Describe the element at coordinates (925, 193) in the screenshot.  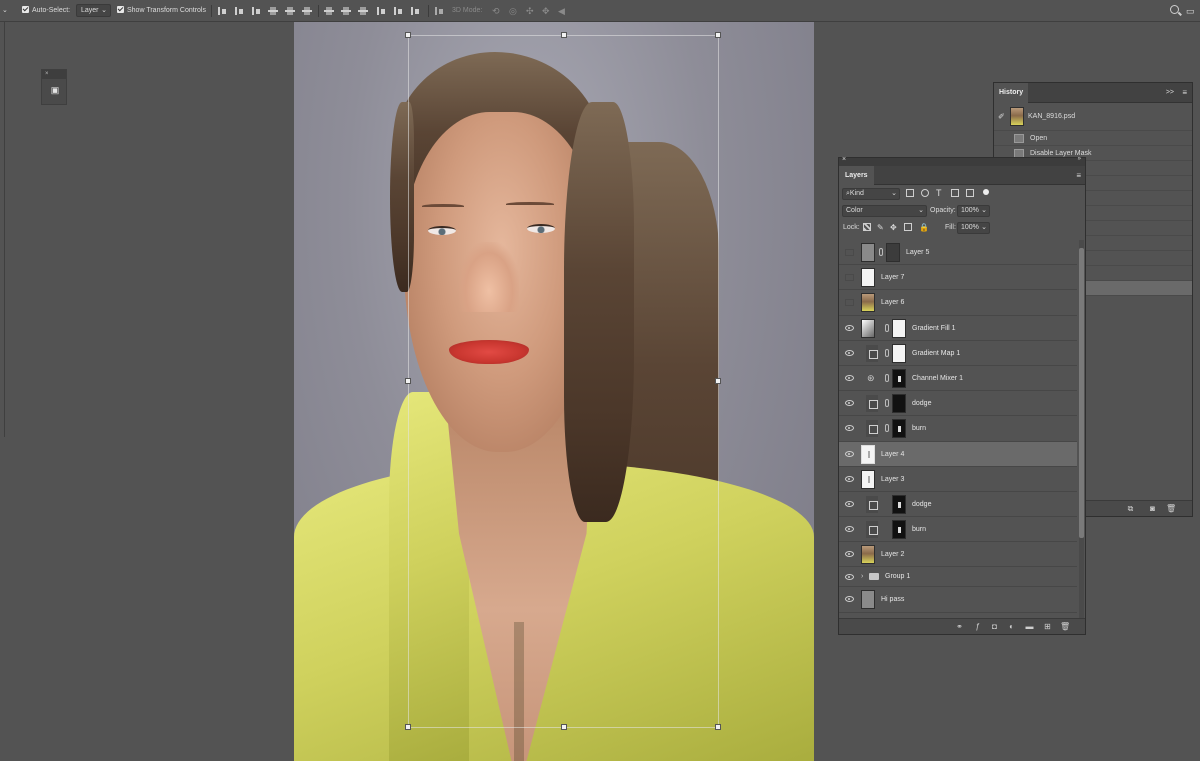
I see `filter-adjustment-layers-icon` at that location.